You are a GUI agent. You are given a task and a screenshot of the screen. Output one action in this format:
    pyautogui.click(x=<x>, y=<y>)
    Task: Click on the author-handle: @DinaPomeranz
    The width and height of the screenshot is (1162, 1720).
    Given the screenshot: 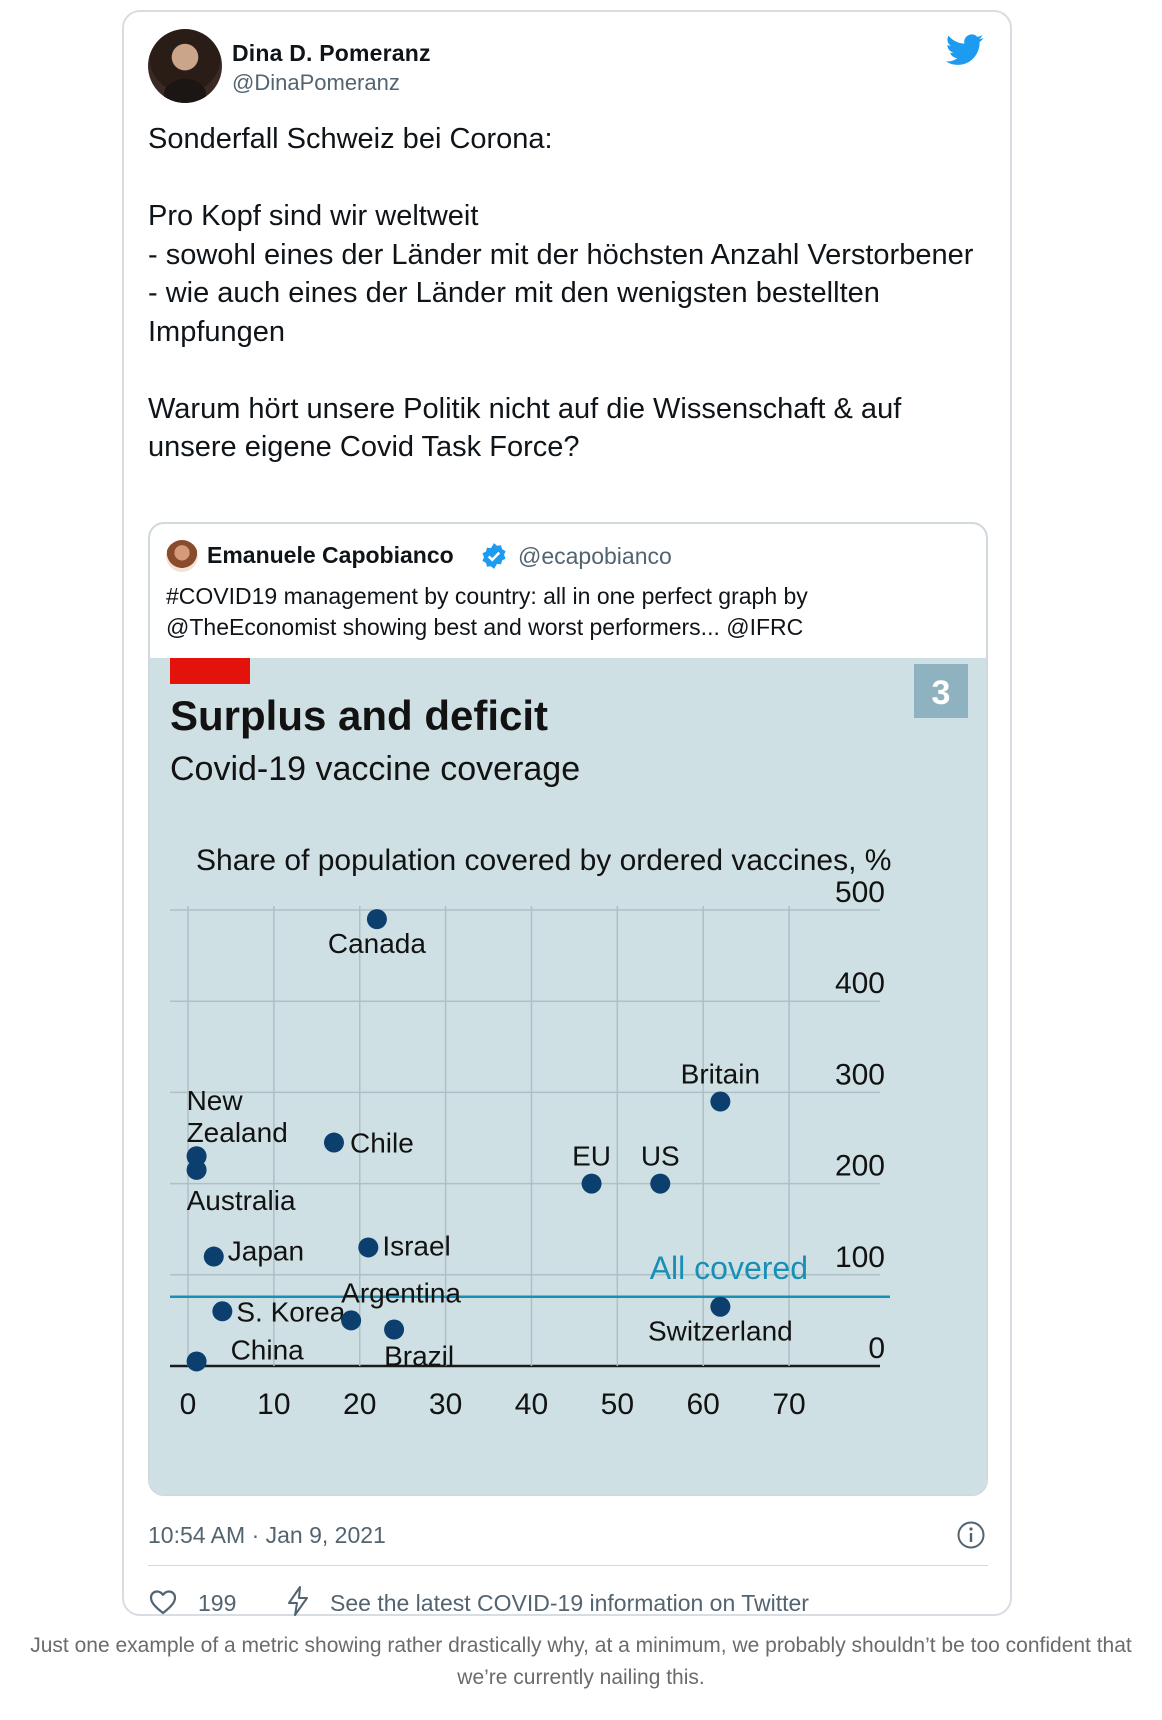 What is the action you would take?
    pyautogui.click(x=316, y=83)
    